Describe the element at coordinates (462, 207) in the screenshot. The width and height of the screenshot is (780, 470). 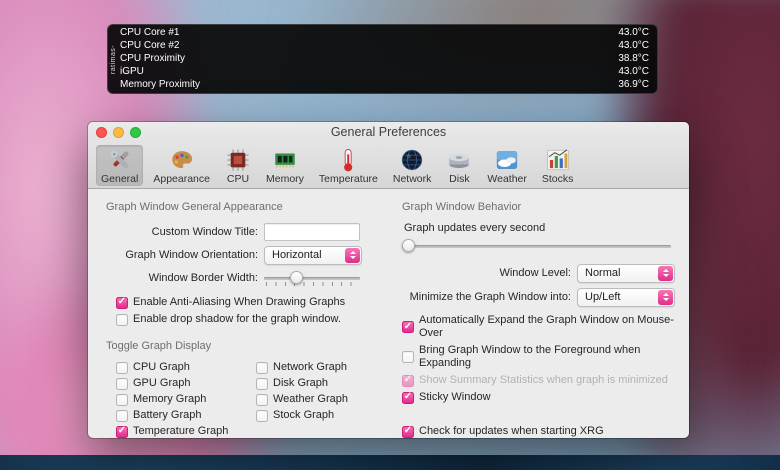
I see `section-title-behavior: Graph Window Behavior` at that location.